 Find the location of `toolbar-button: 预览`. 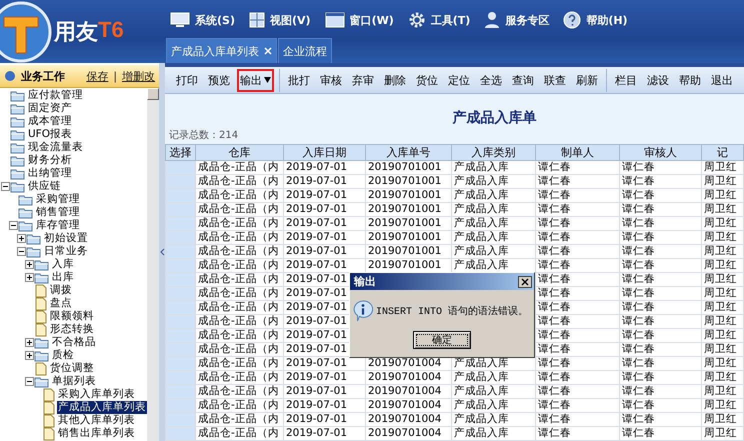

toolbar-button: 预览 is located at coordinates (219, 80).